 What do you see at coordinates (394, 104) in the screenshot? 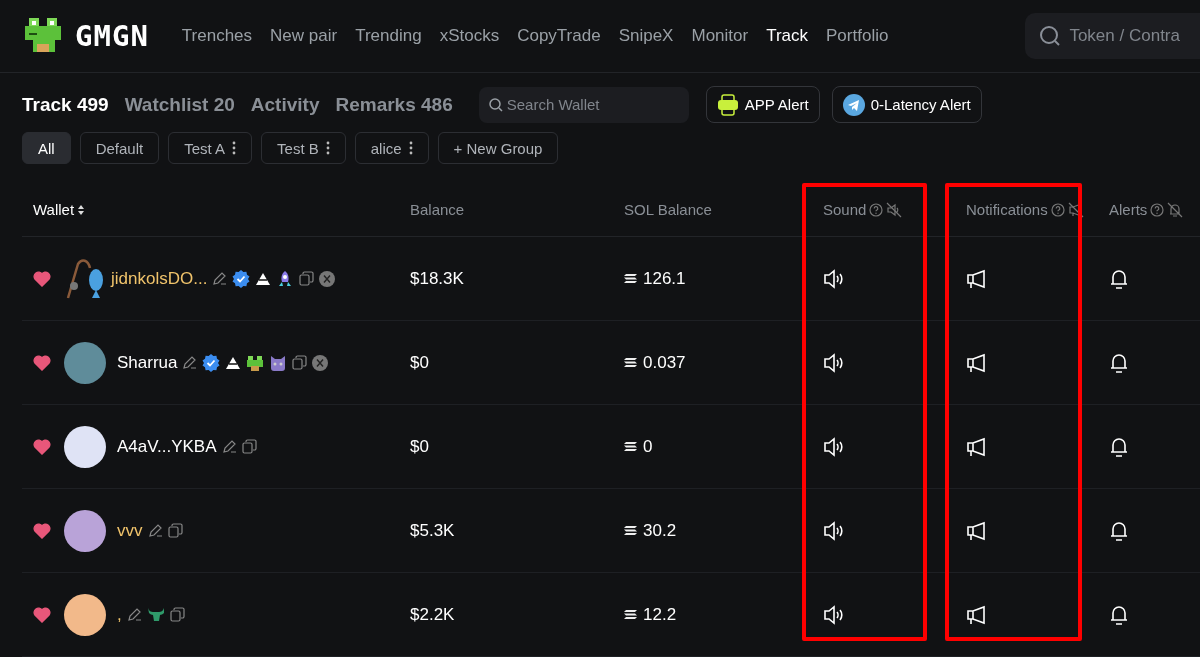
I see `section-tab: Remarks 486` at bounding box center [394, 104].